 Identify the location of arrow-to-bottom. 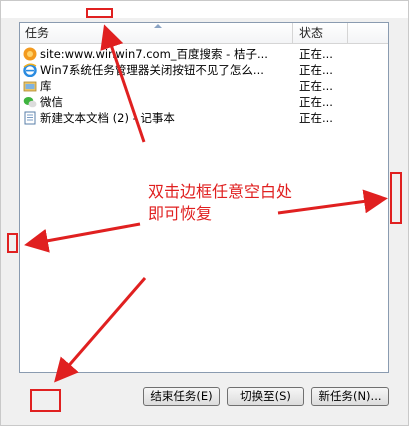
(100, 330).